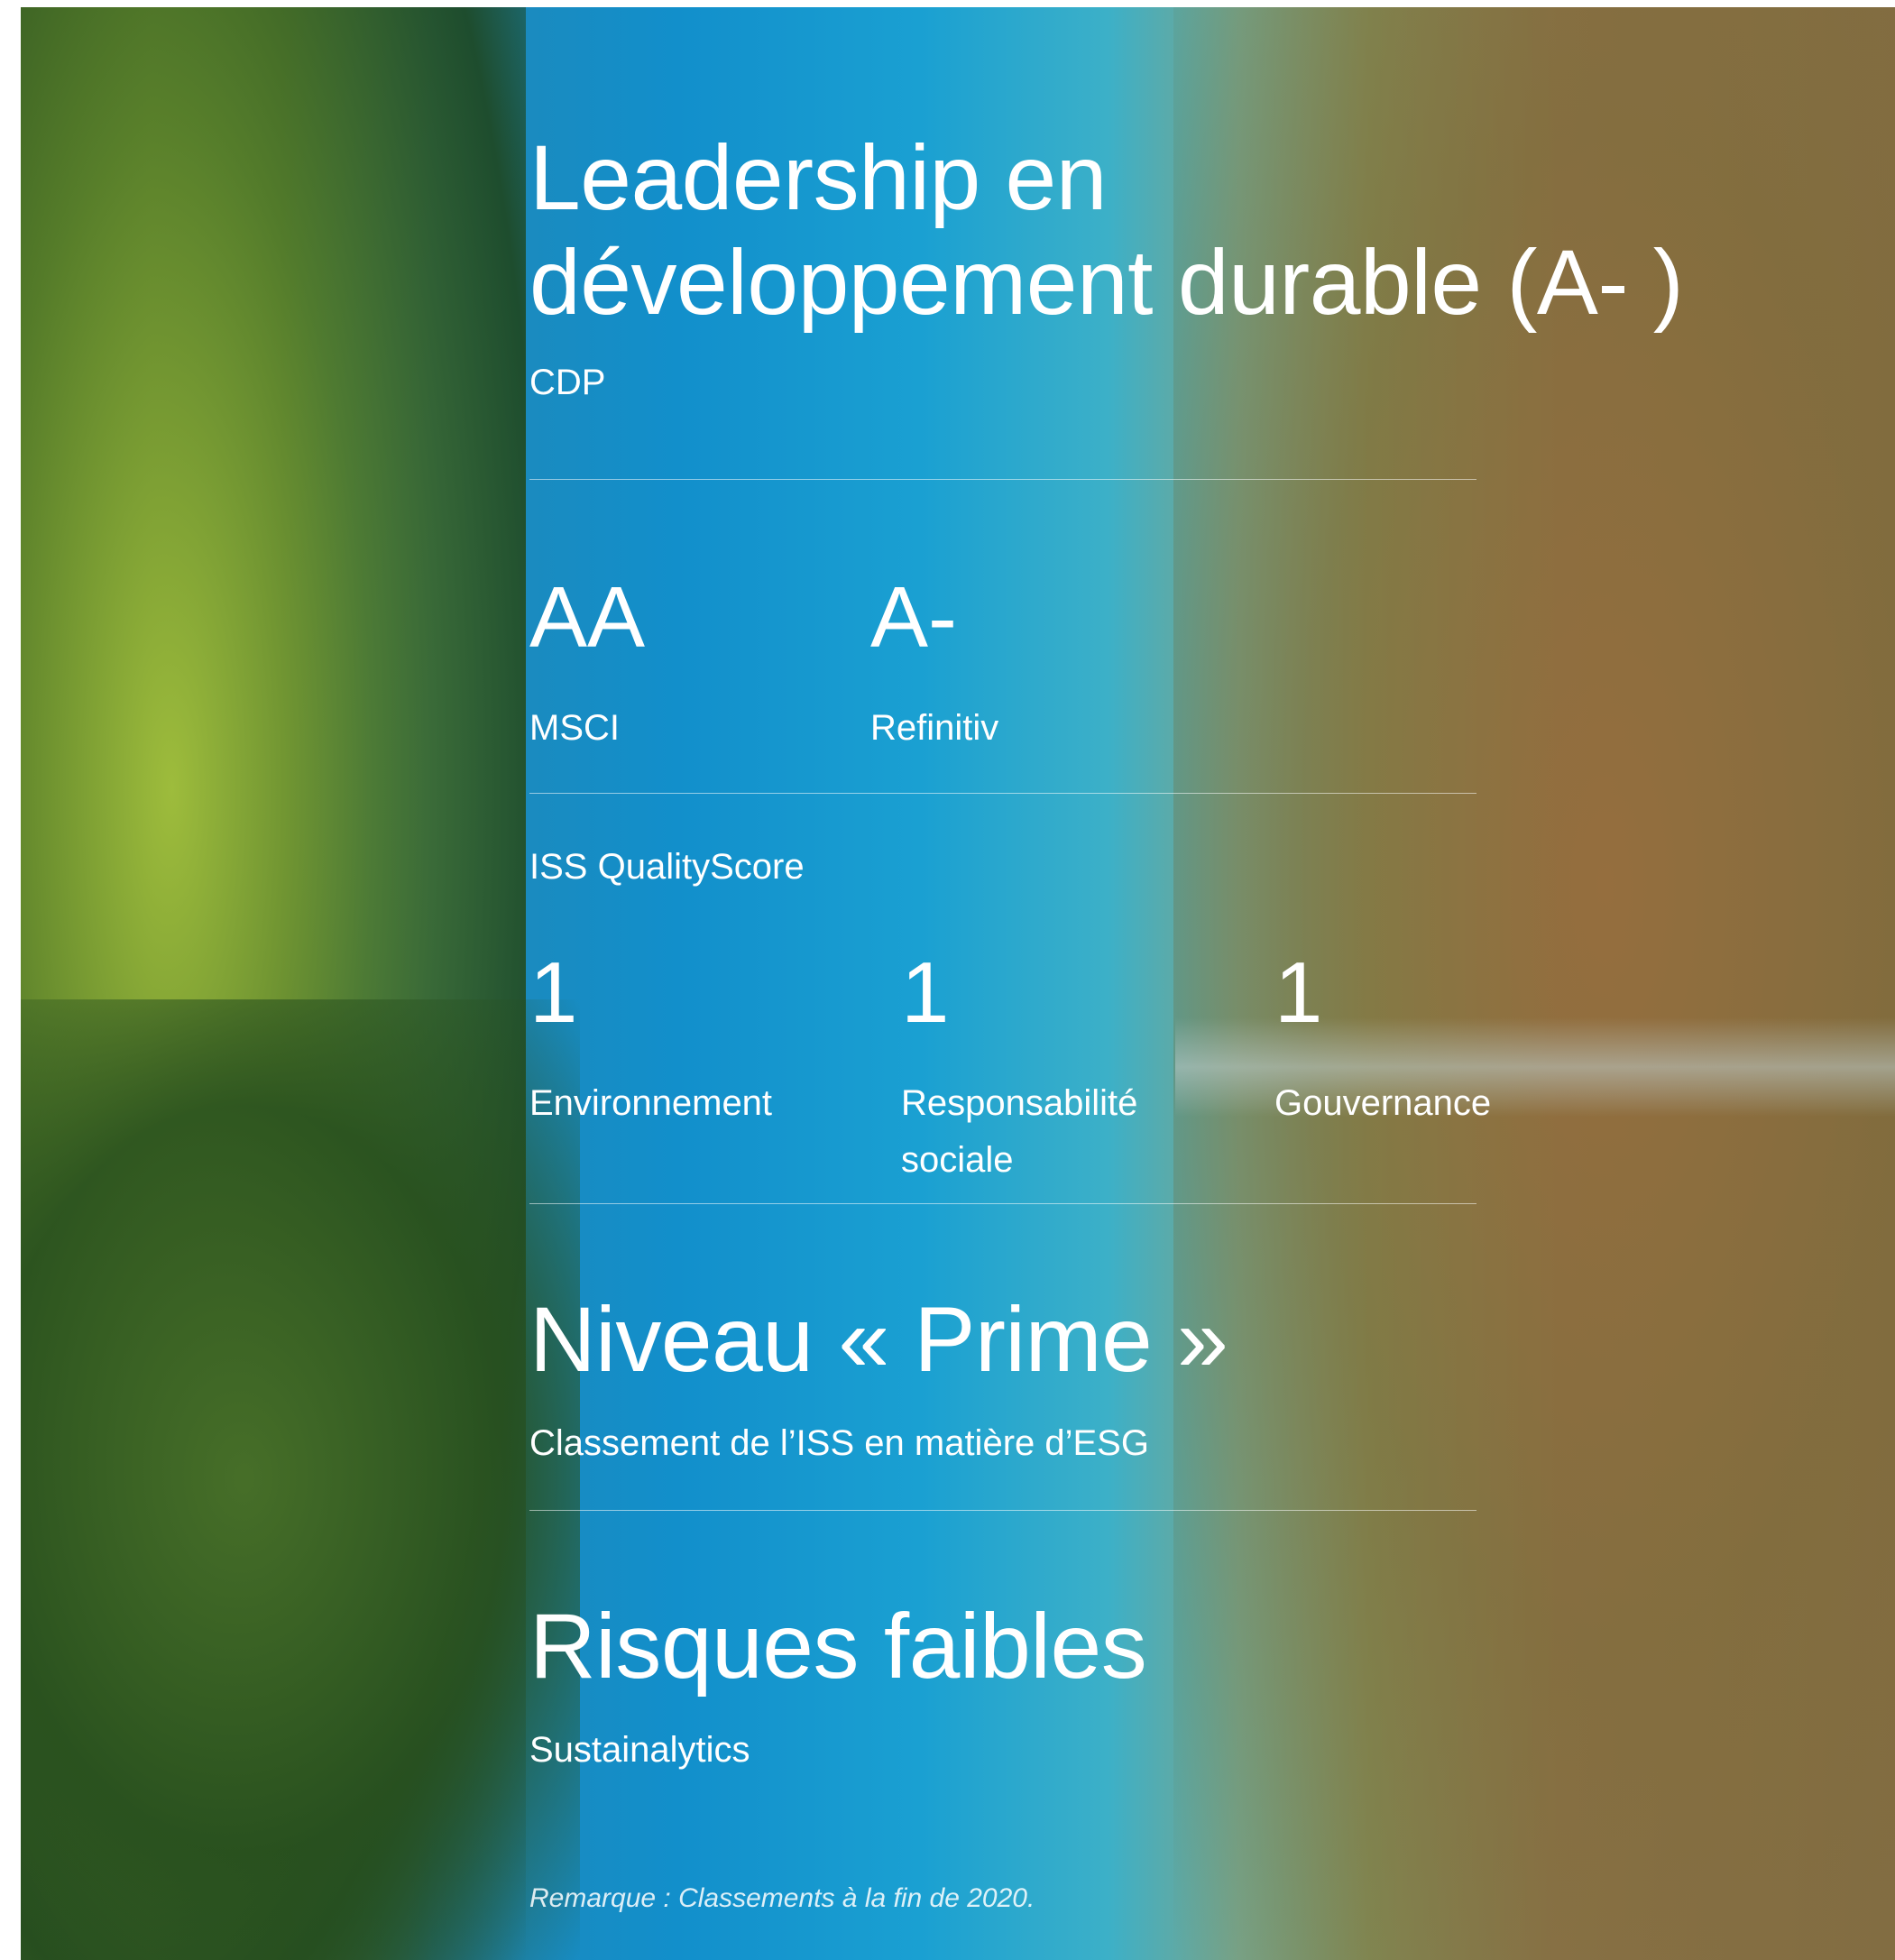 This screenshot has height=1960, width=1895. What do you see at coordinates (667, 867) in the screenshot?
I see `iss-quality-heading: ISS QualityScore` at bounding box center [667, 867].